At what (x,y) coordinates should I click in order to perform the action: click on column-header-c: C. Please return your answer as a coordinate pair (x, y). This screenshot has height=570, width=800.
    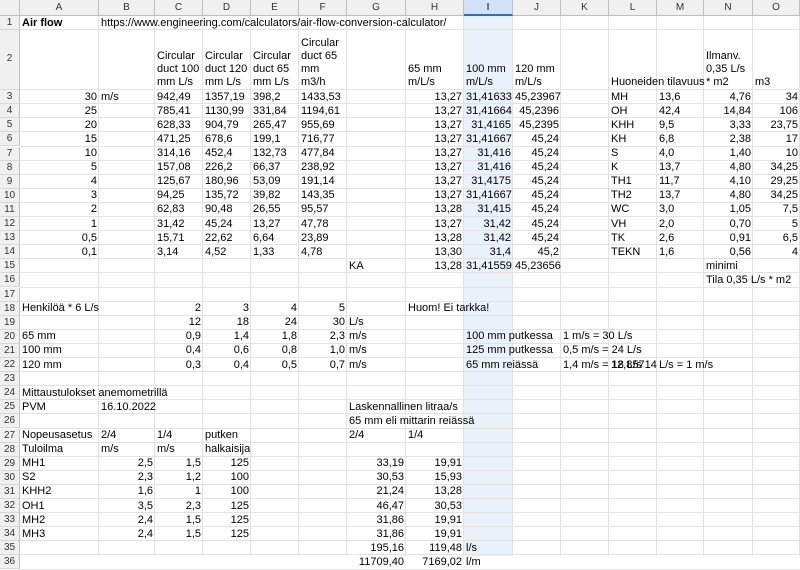
    Looking at the image, I should click on (179, 8).